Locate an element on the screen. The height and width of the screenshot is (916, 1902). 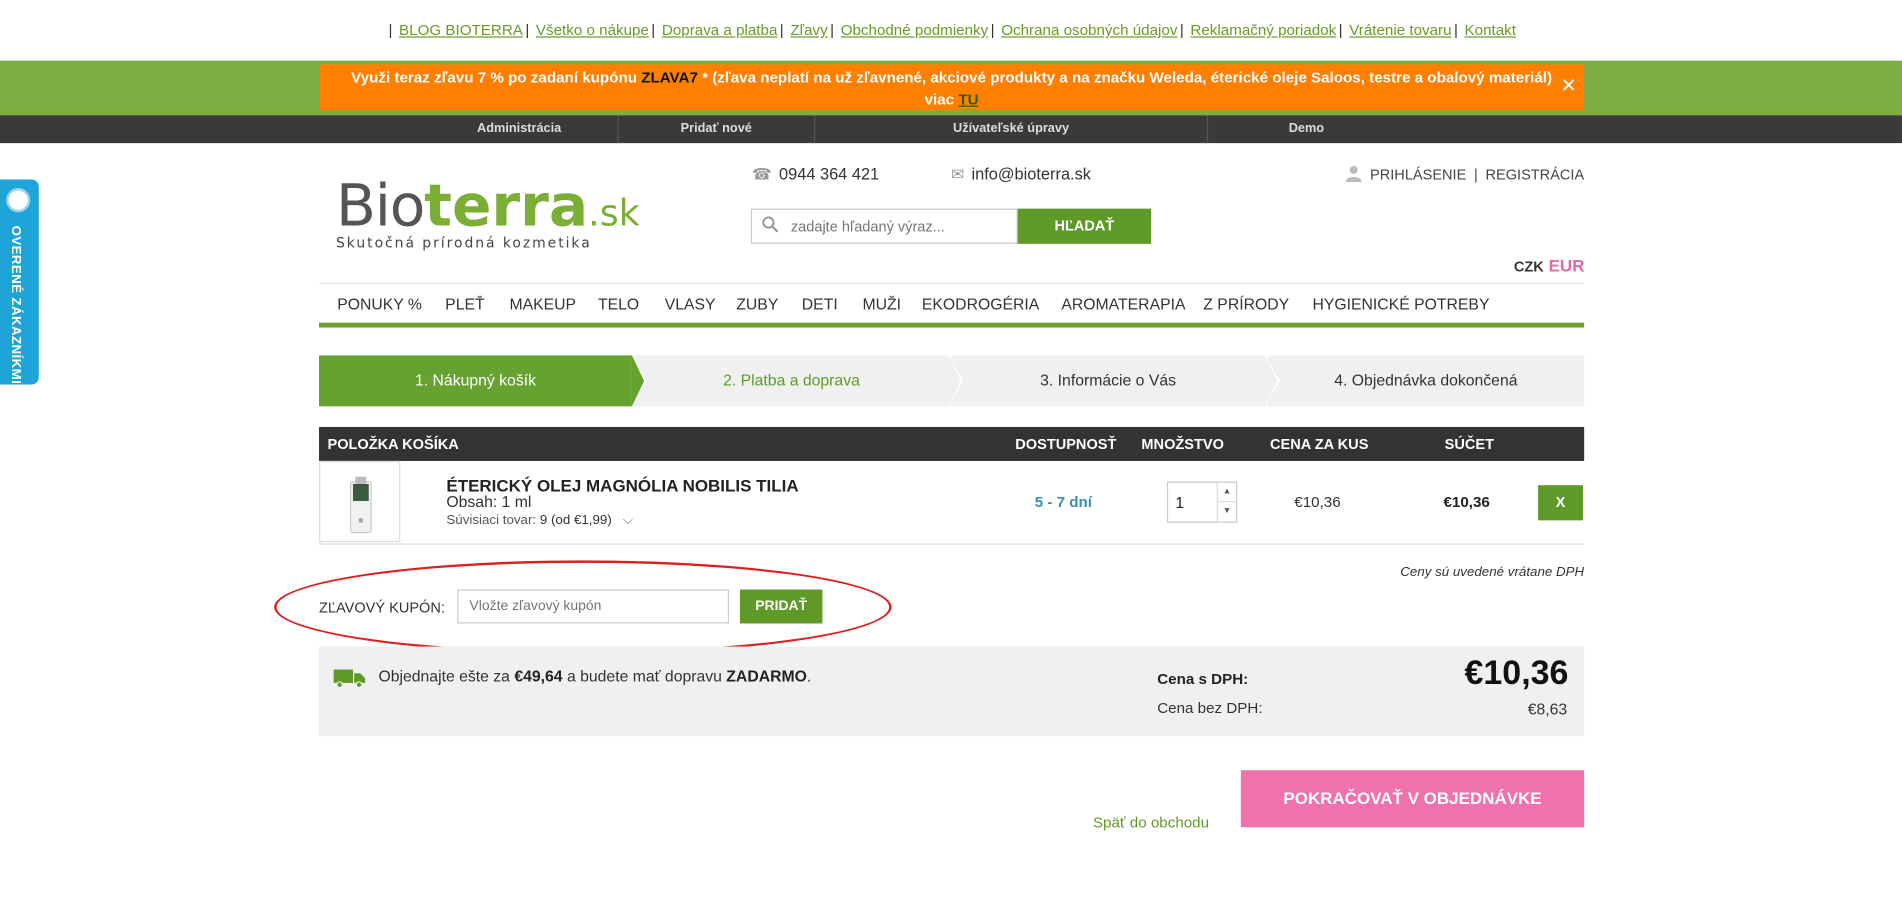
account-links: PRIHLÁSENIE | REGISTRÁCIA is located at coordinates (1465, 174).